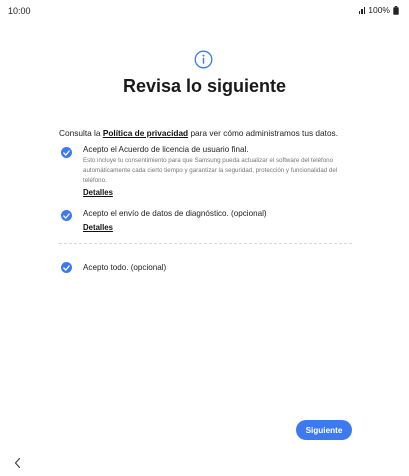 The height and width of the screenshot is (476, 409). What do you see at coordinates (98, 227) in the screenshot?
I see `diagnostics-details-link: Detalles` at bounding box center [98, 227].